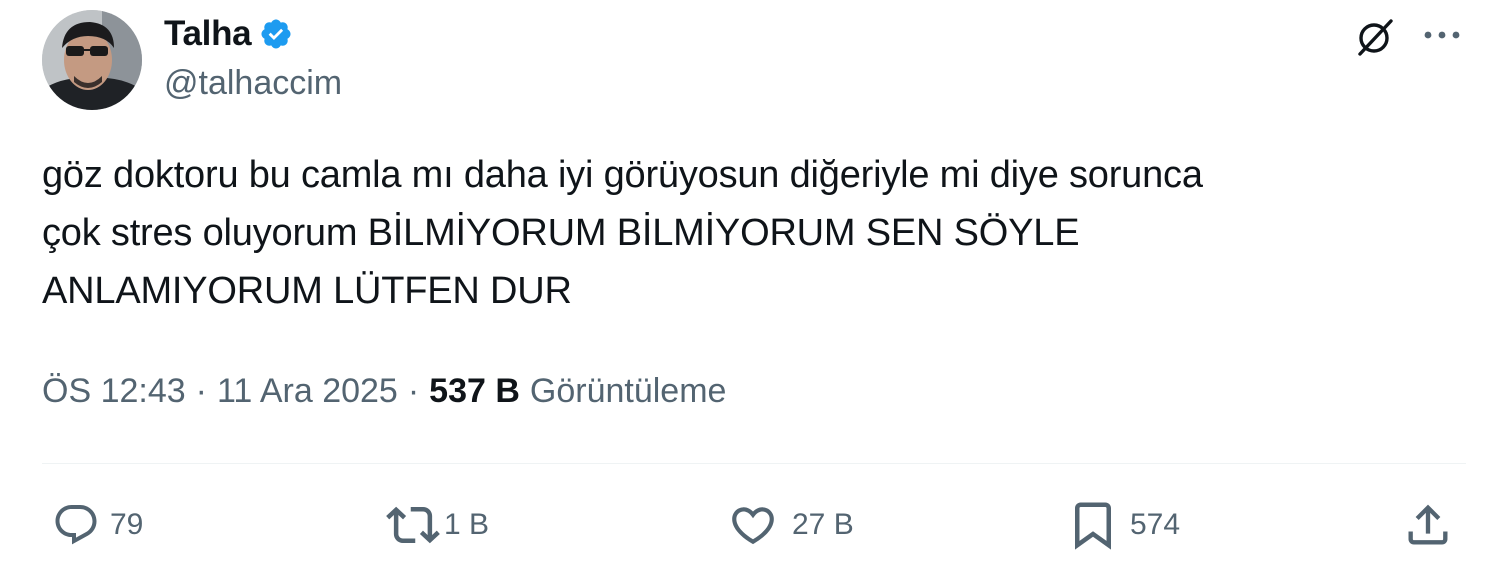 The image size is (1510, 576). Describe the element at coordinates (76, 525) in the screenshot. I see `reply-icon` at that location.